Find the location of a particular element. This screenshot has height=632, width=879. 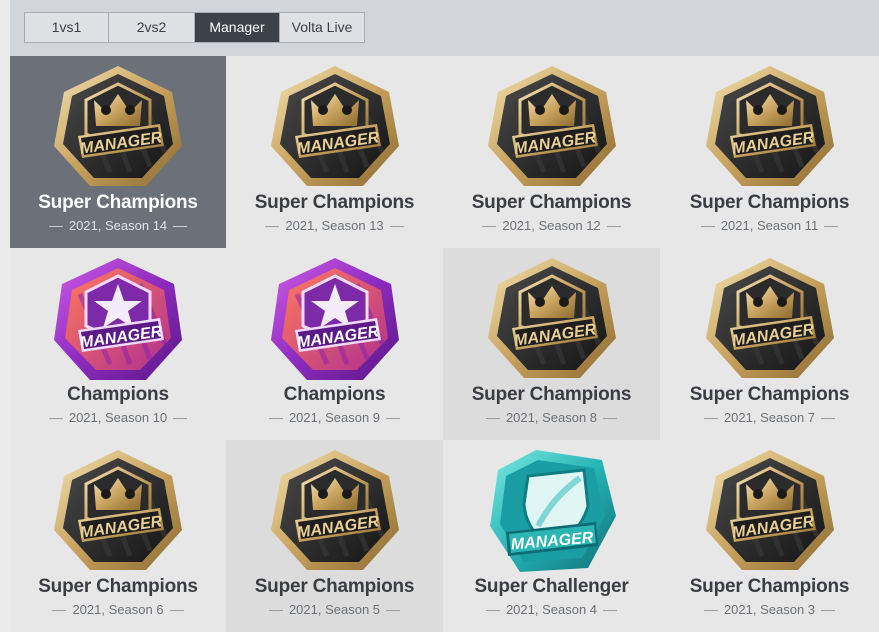

achievement-card: MANAGER Super Champions 2021, Season 7 is located at coordinates (769, 344).